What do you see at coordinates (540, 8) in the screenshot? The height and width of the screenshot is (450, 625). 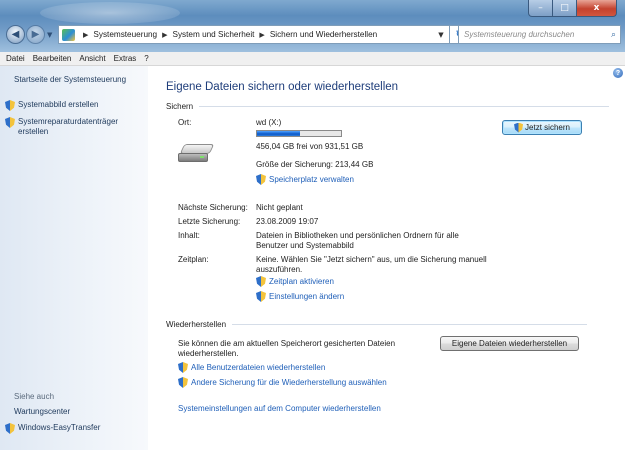 I see `minimize-button: –` at bounding box center [540, 8].